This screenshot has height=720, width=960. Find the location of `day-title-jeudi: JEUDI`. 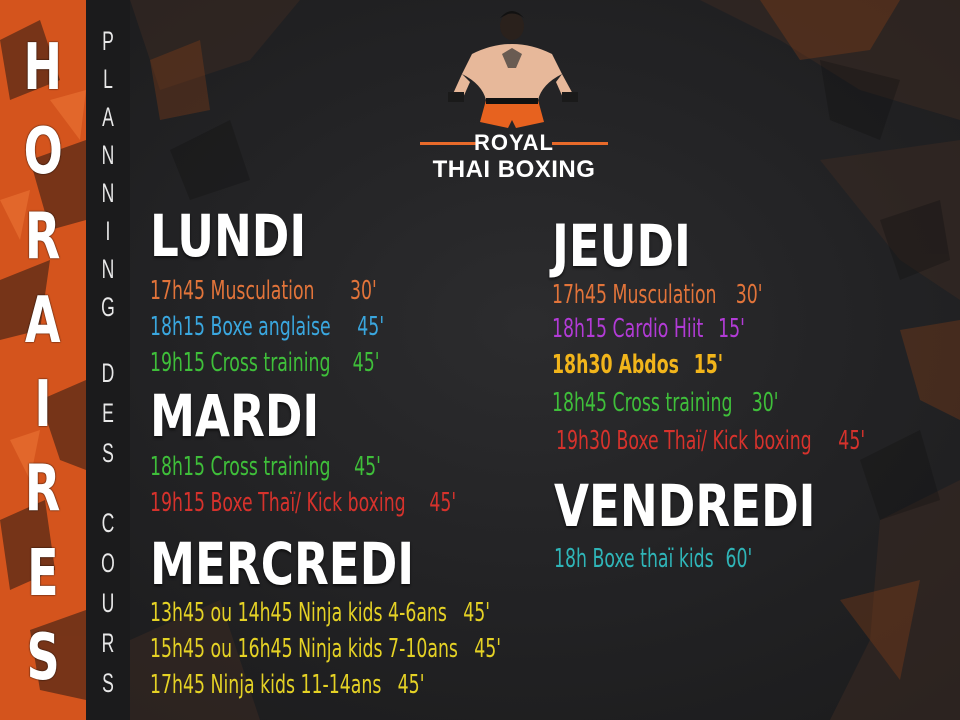

day-title-jeudi: JEUDI is located at coordinates (621, 246).